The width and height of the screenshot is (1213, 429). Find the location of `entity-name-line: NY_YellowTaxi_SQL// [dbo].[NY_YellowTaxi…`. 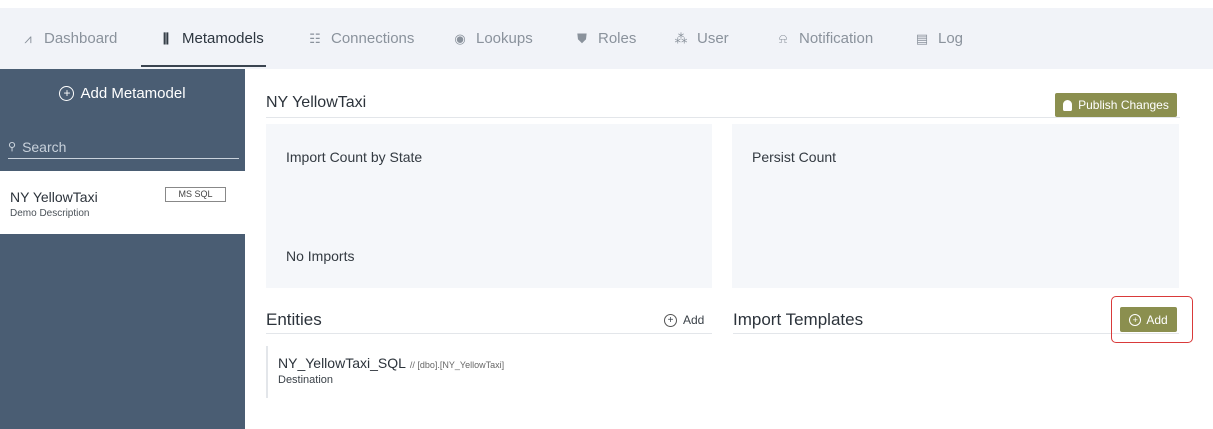

entity-name-line: NY_YellowTaxi_SQL// [dbo].[NY_YellowTaxi… is located at coordinates (391, 363).